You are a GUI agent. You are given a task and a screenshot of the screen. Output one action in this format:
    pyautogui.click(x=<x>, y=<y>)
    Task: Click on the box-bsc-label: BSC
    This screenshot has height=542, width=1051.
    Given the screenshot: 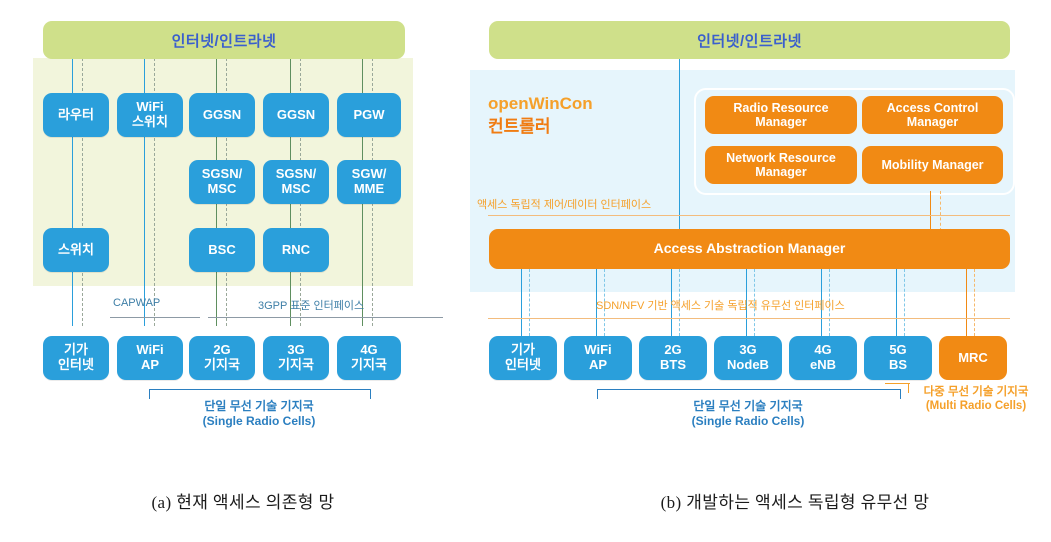 What is the action you would take?
    pyautogui.click(x=222, y=249)
    